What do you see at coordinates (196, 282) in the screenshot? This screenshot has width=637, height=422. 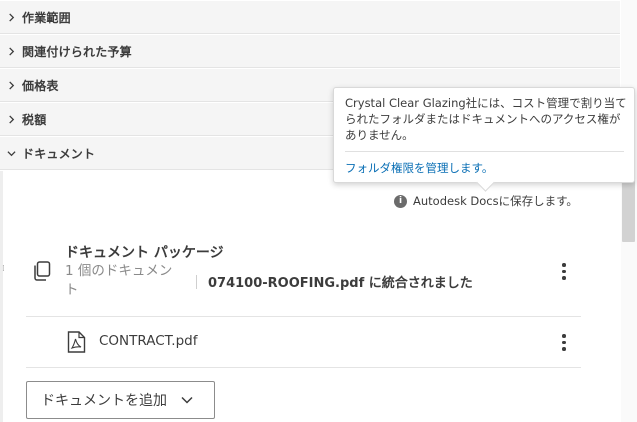 I see `package-separator` at bounding box center [196, 282].